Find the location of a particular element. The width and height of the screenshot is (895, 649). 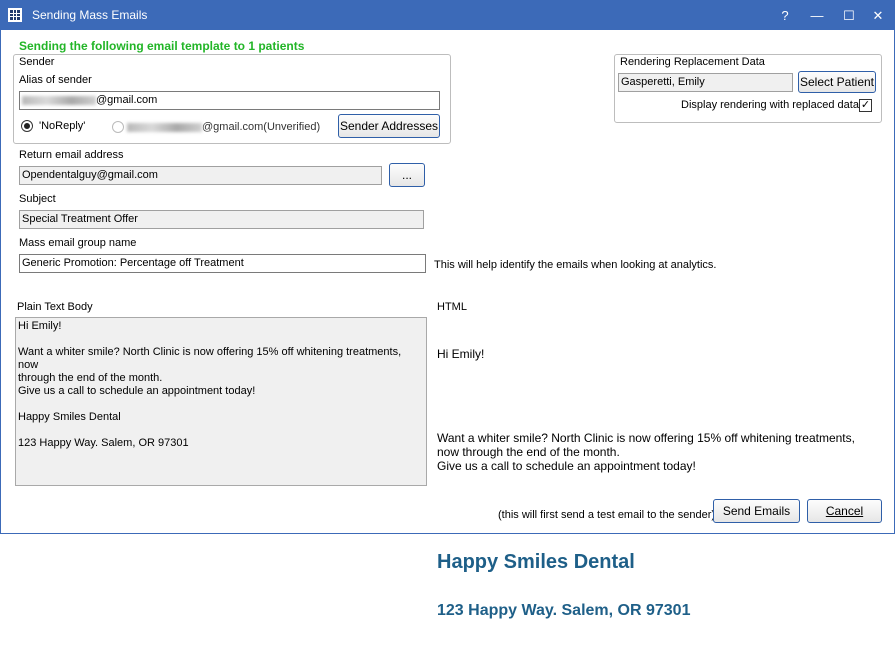

return-email-label: Return email address is located at coordinates (71, 155).